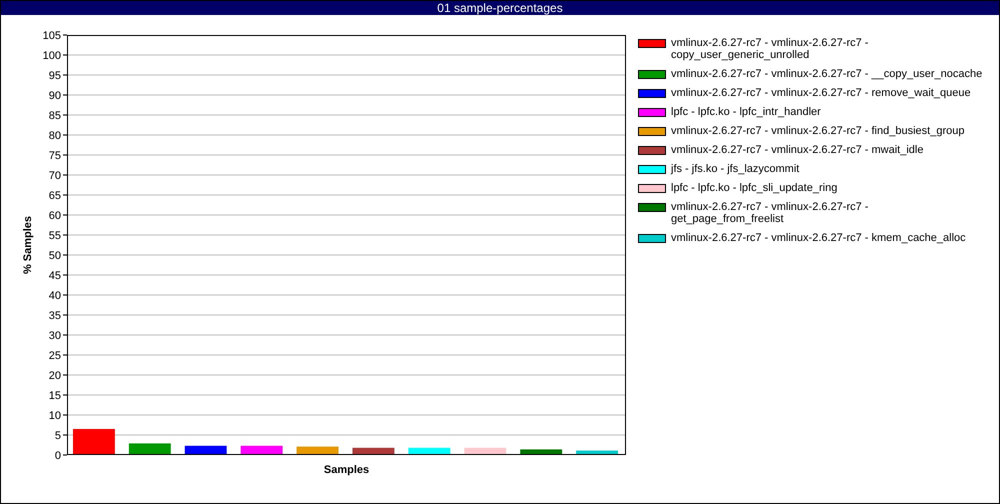 Image resolution: width=1000 pixels, height=504 pixels. Describe the element at coordinates (500, 8) in the screenshot. I see `title-bar: 01 sample-percentages` at that location.